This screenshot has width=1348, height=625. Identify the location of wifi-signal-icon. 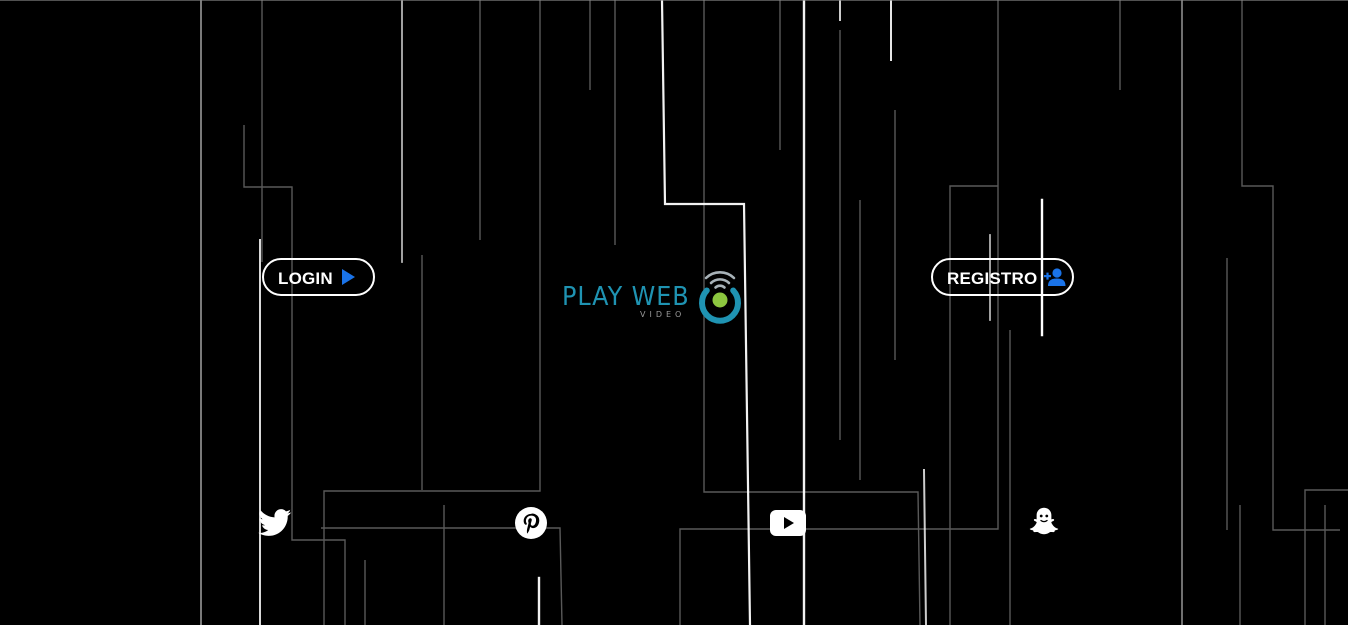
(720, 297).